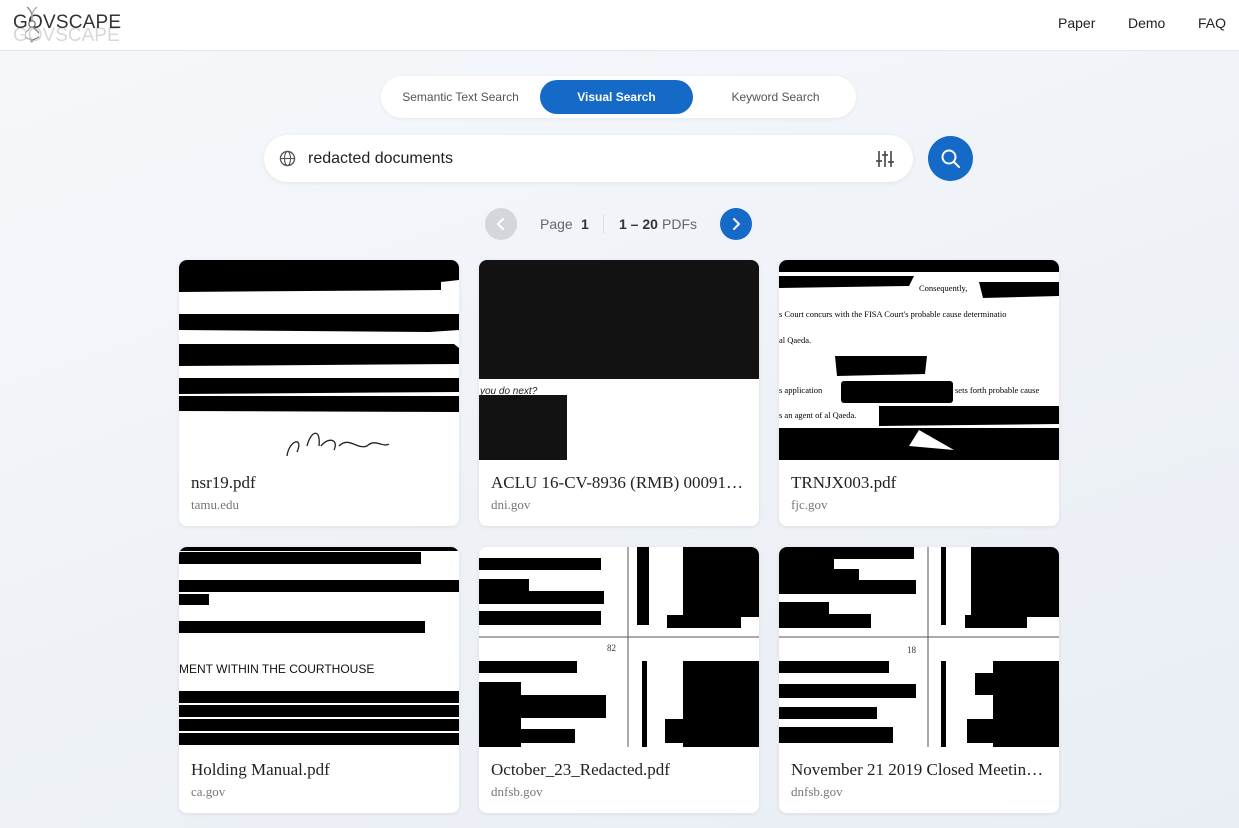  I want to click on document-thumbnail, so click(319, 360).